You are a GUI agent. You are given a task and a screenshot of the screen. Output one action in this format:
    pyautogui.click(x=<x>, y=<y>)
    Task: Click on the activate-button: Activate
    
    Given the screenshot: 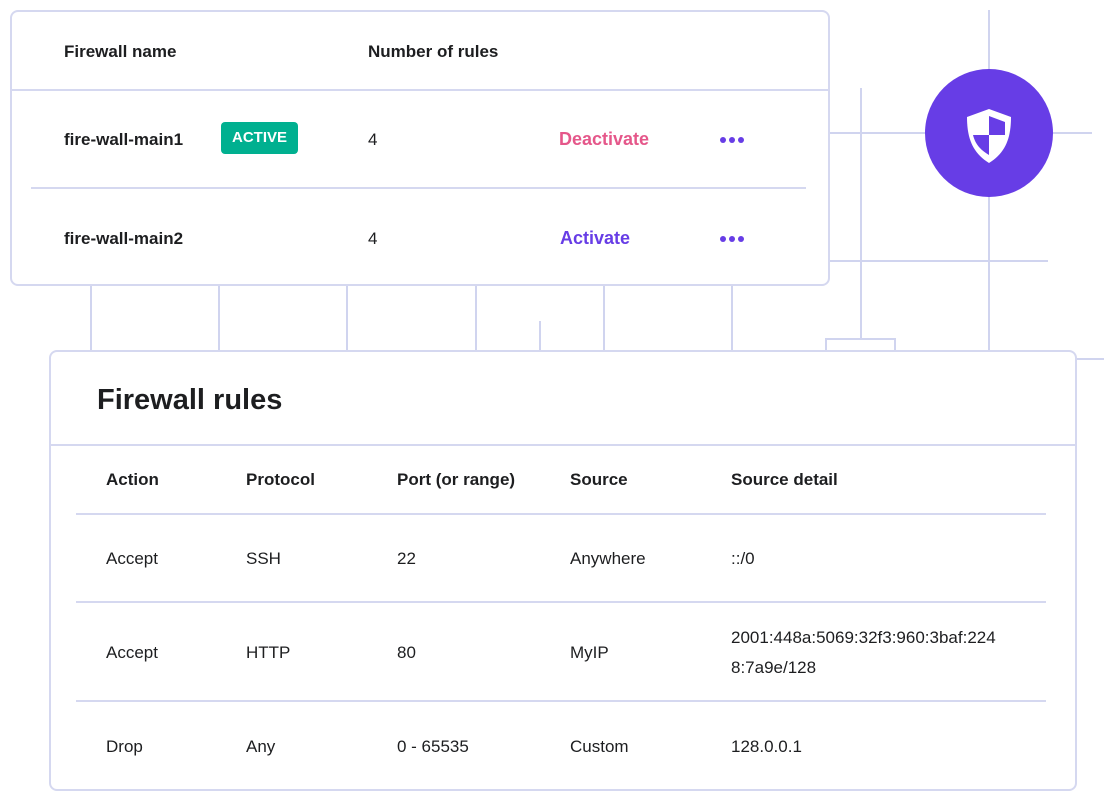 What is the action you would take?
    pyautogui.click(x=595, y=238)
    